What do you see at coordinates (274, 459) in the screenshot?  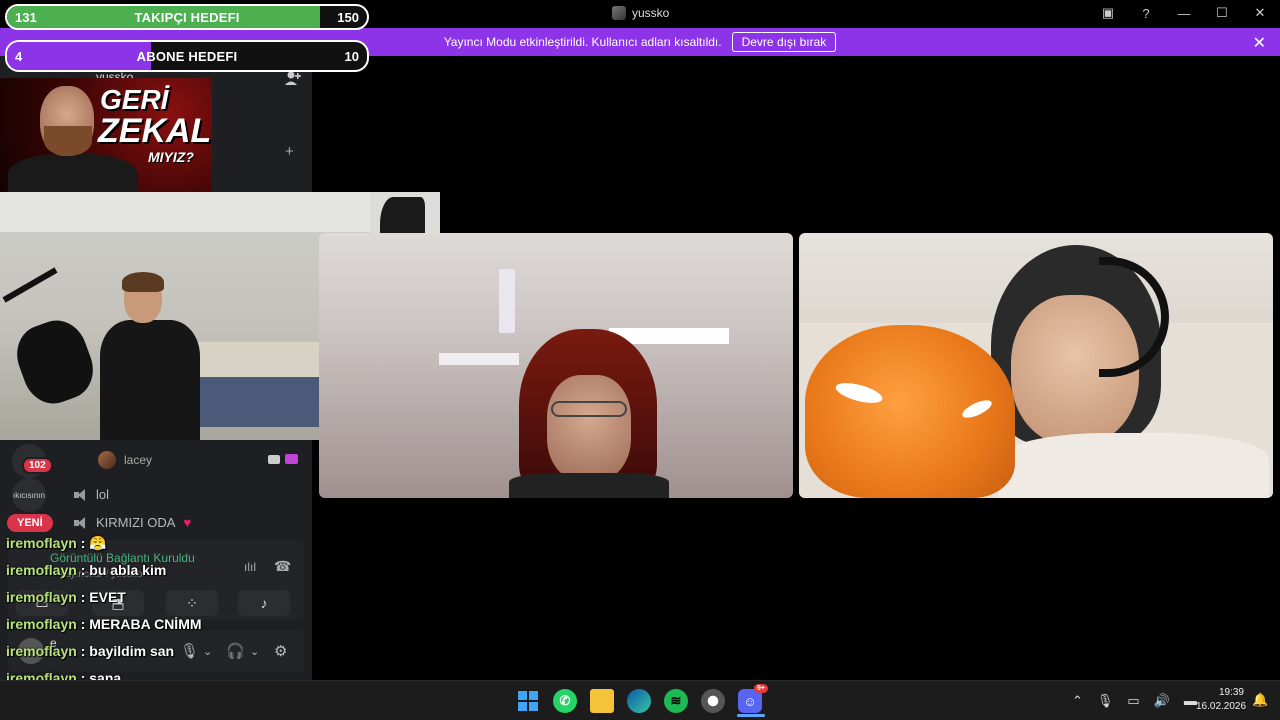 I see `camera-icon` at bounding box center [274, 459].